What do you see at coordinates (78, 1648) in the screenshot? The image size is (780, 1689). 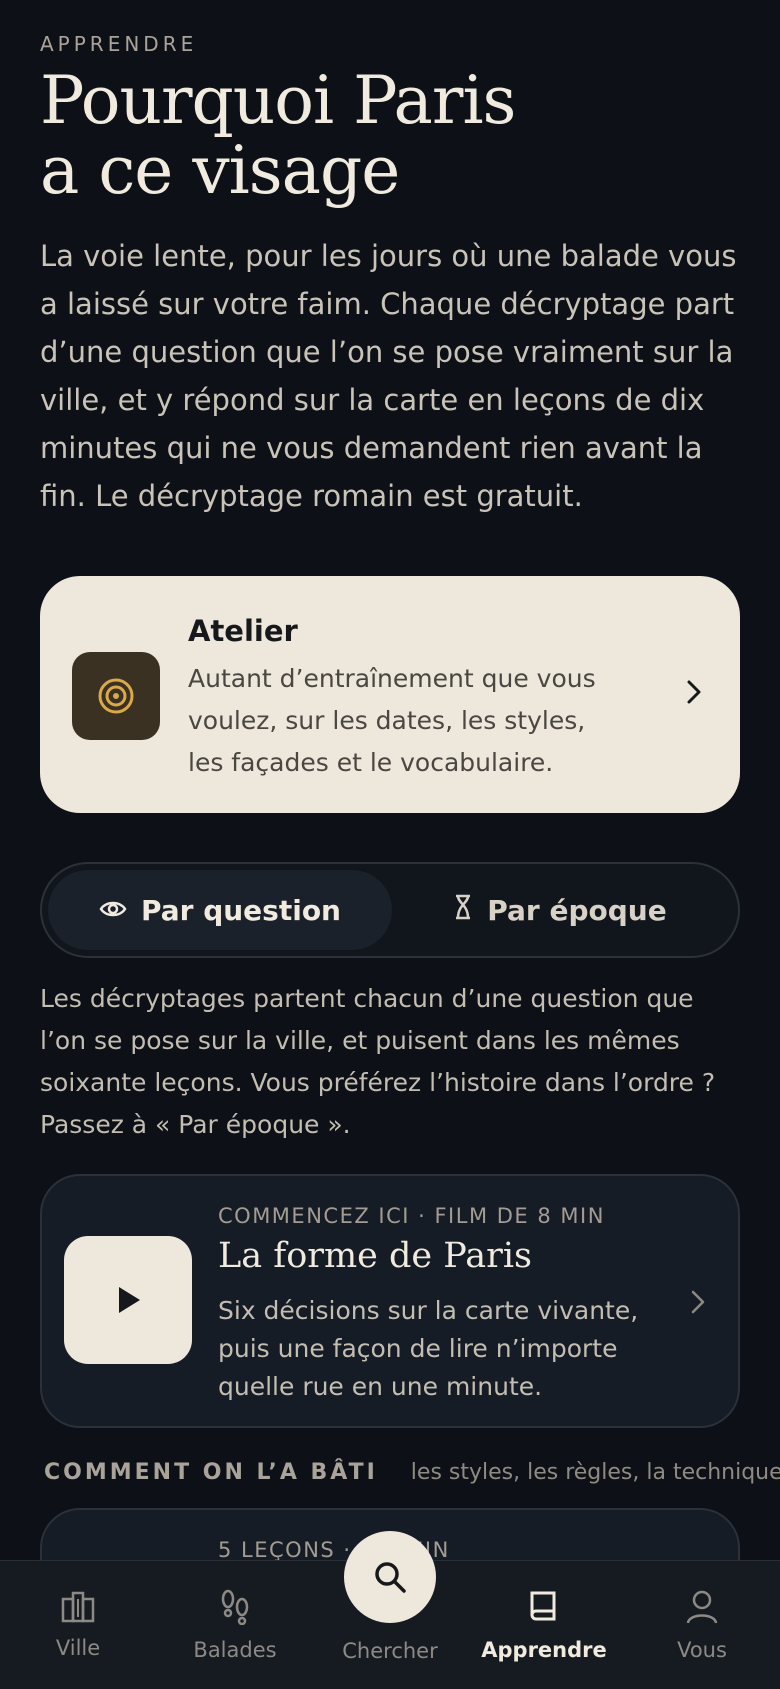 I see `tab-label: Ville` at bounding box center [78, 1648].